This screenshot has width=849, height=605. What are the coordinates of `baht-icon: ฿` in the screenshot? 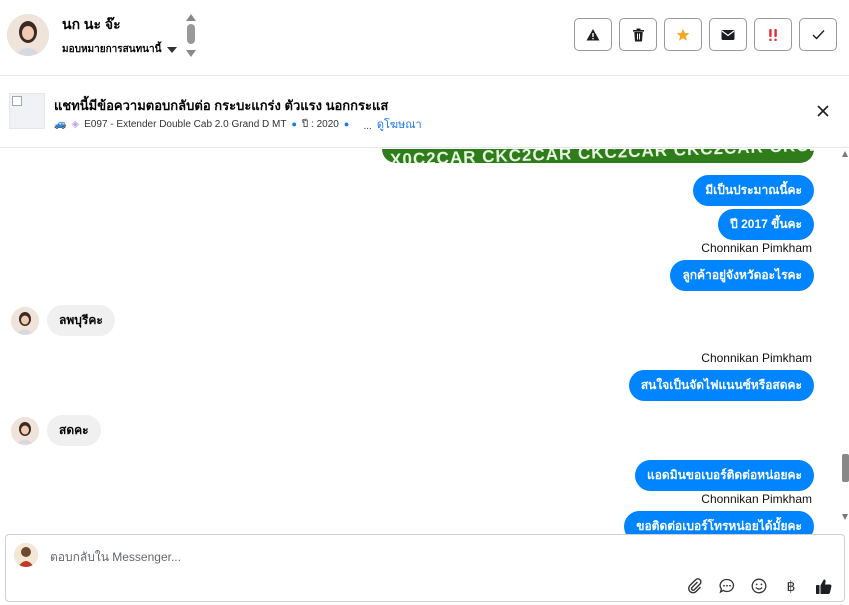 It's located at (791, 585).